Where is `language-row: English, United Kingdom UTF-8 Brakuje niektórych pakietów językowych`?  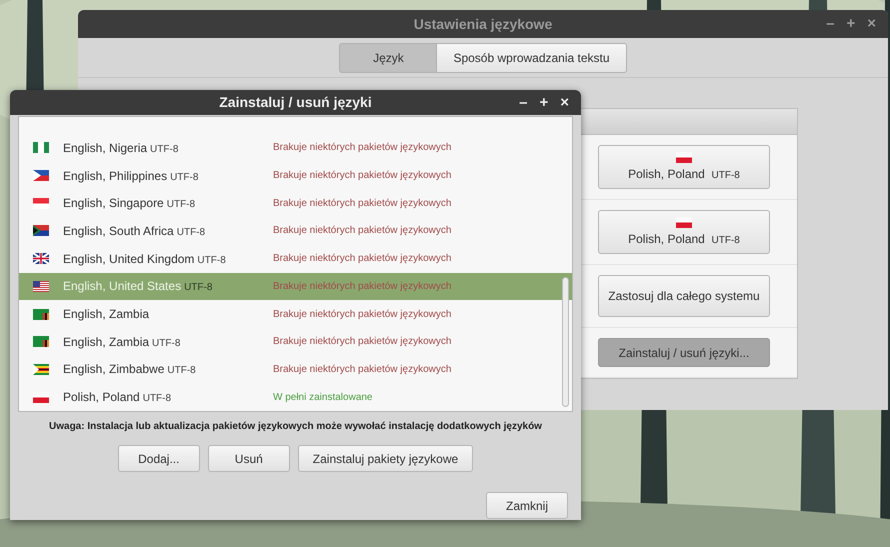 language-row: English, United Kingdom UTF-8 Brakuje niektórych pakietów językowych is located at coordinates (295, 258).